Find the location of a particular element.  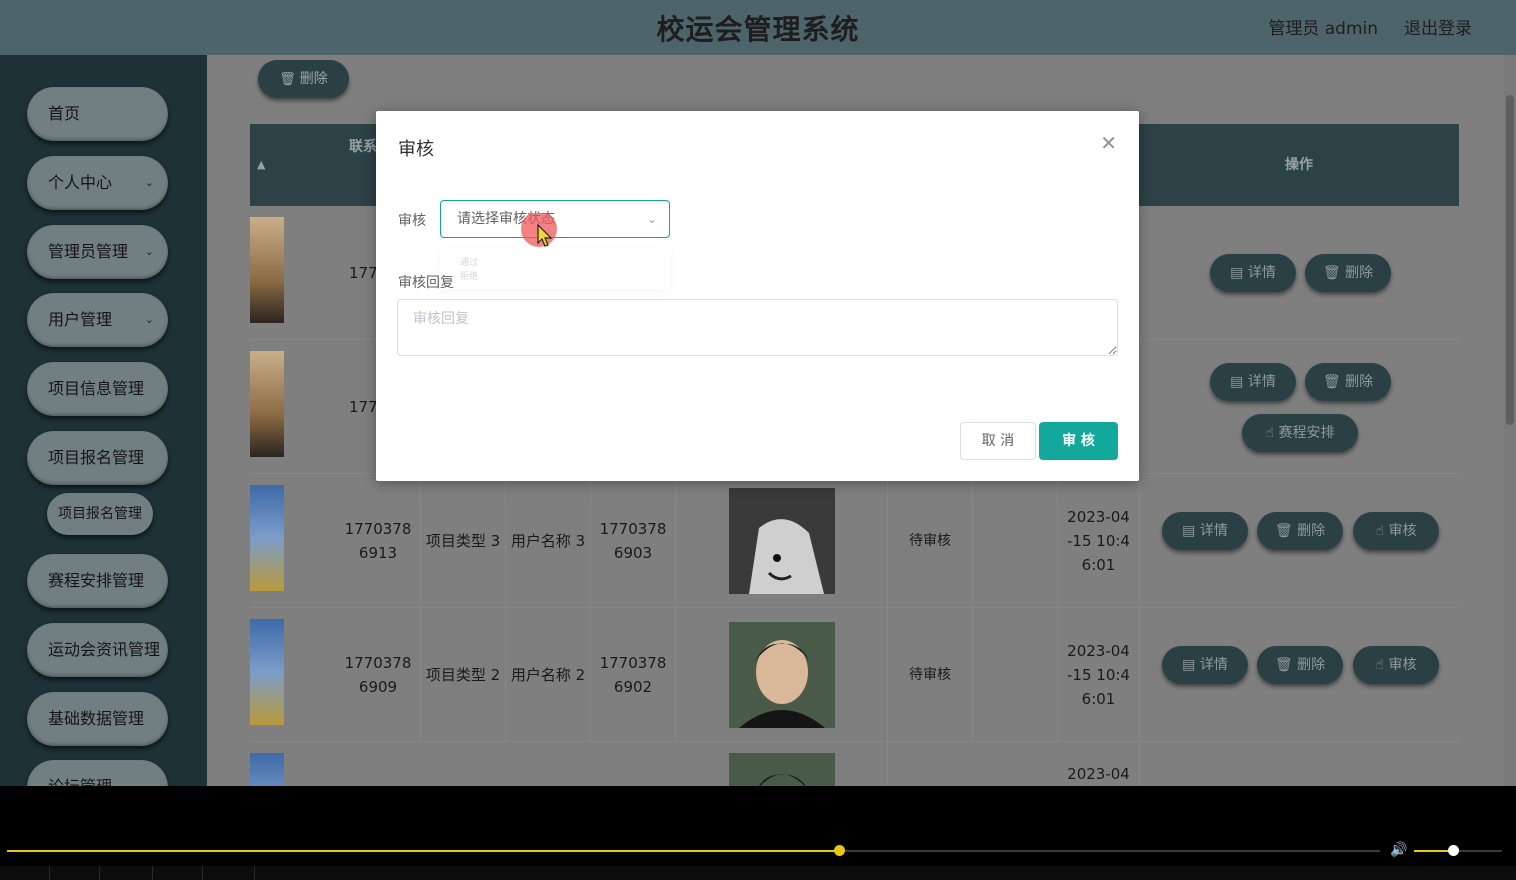

seek-progress is located at coordinates (423, 851).